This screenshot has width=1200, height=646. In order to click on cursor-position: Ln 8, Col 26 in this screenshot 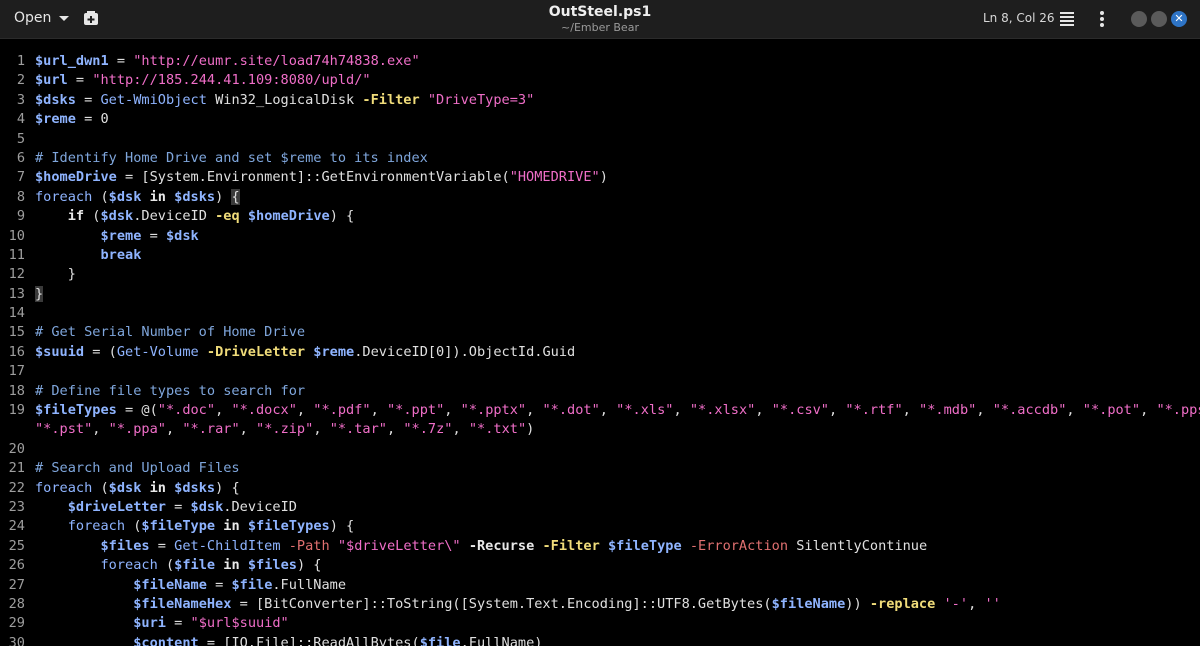, I will do `click(1019, 18)`.